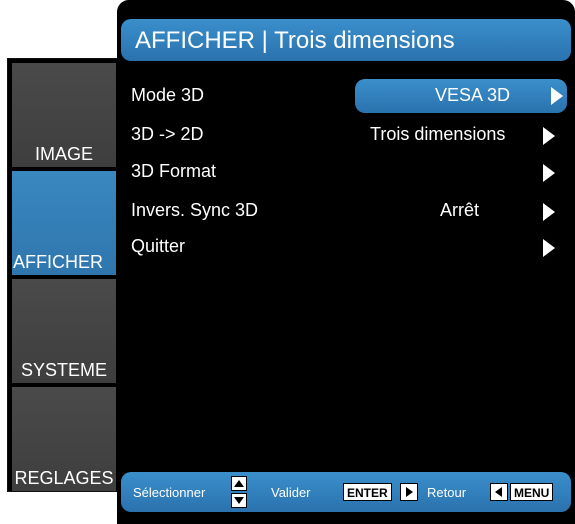 The width and height of the screenshot is (575, 524). What do you see at coordinates (343, 211) in the screenshot?
I see `menu-item-invers-sync-3d: Invers. Sync 3D Arrêt` at bounding box center [343, 211].